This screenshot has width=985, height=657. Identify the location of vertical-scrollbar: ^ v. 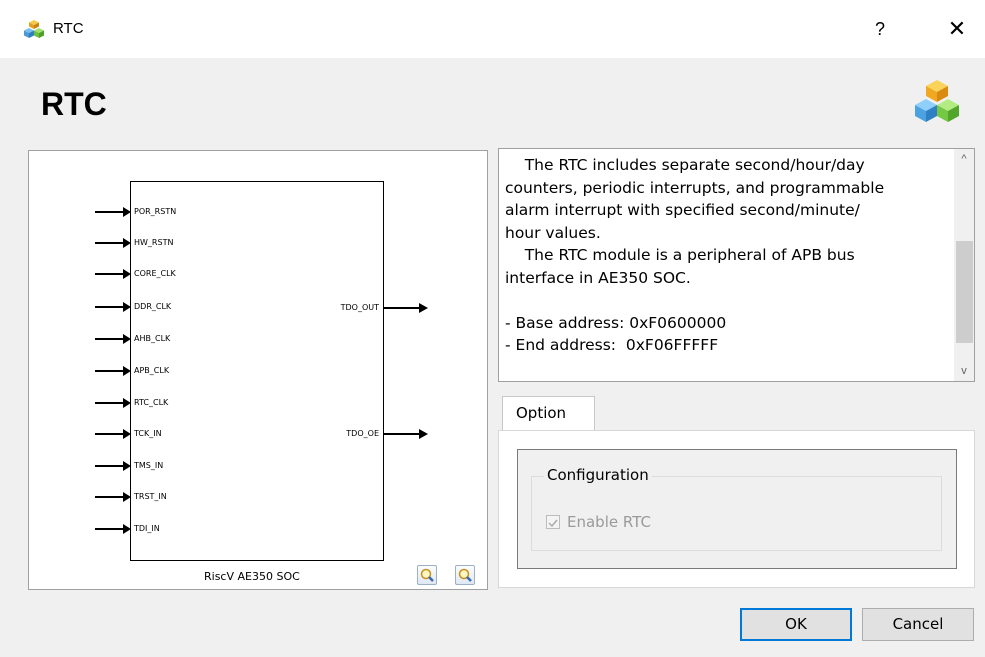
(964, 265).